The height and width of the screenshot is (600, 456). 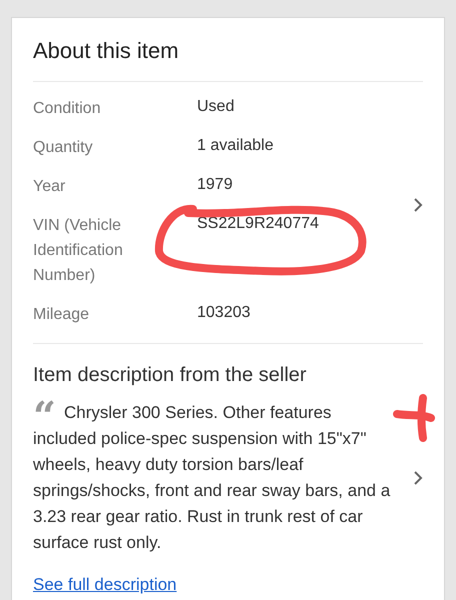 What do you see at coordinates (223, 313) in the screenshot?
I see `spec-value: 103203` at bounding box center [223, 313].